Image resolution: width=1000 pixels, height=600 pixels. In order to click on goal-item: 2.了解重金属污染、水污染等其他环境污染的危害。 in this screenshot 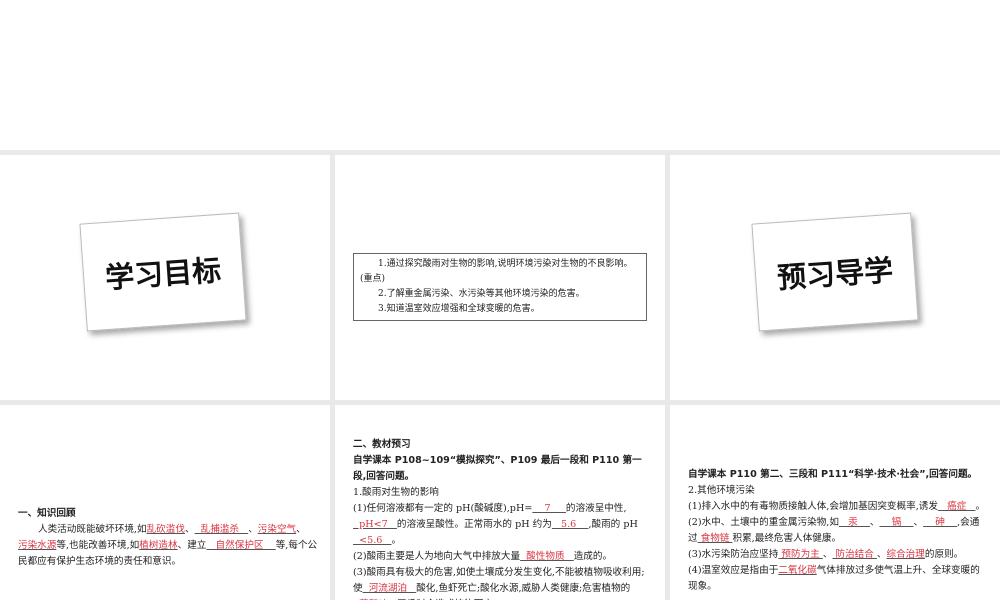, I will do `click(481, 294)`.